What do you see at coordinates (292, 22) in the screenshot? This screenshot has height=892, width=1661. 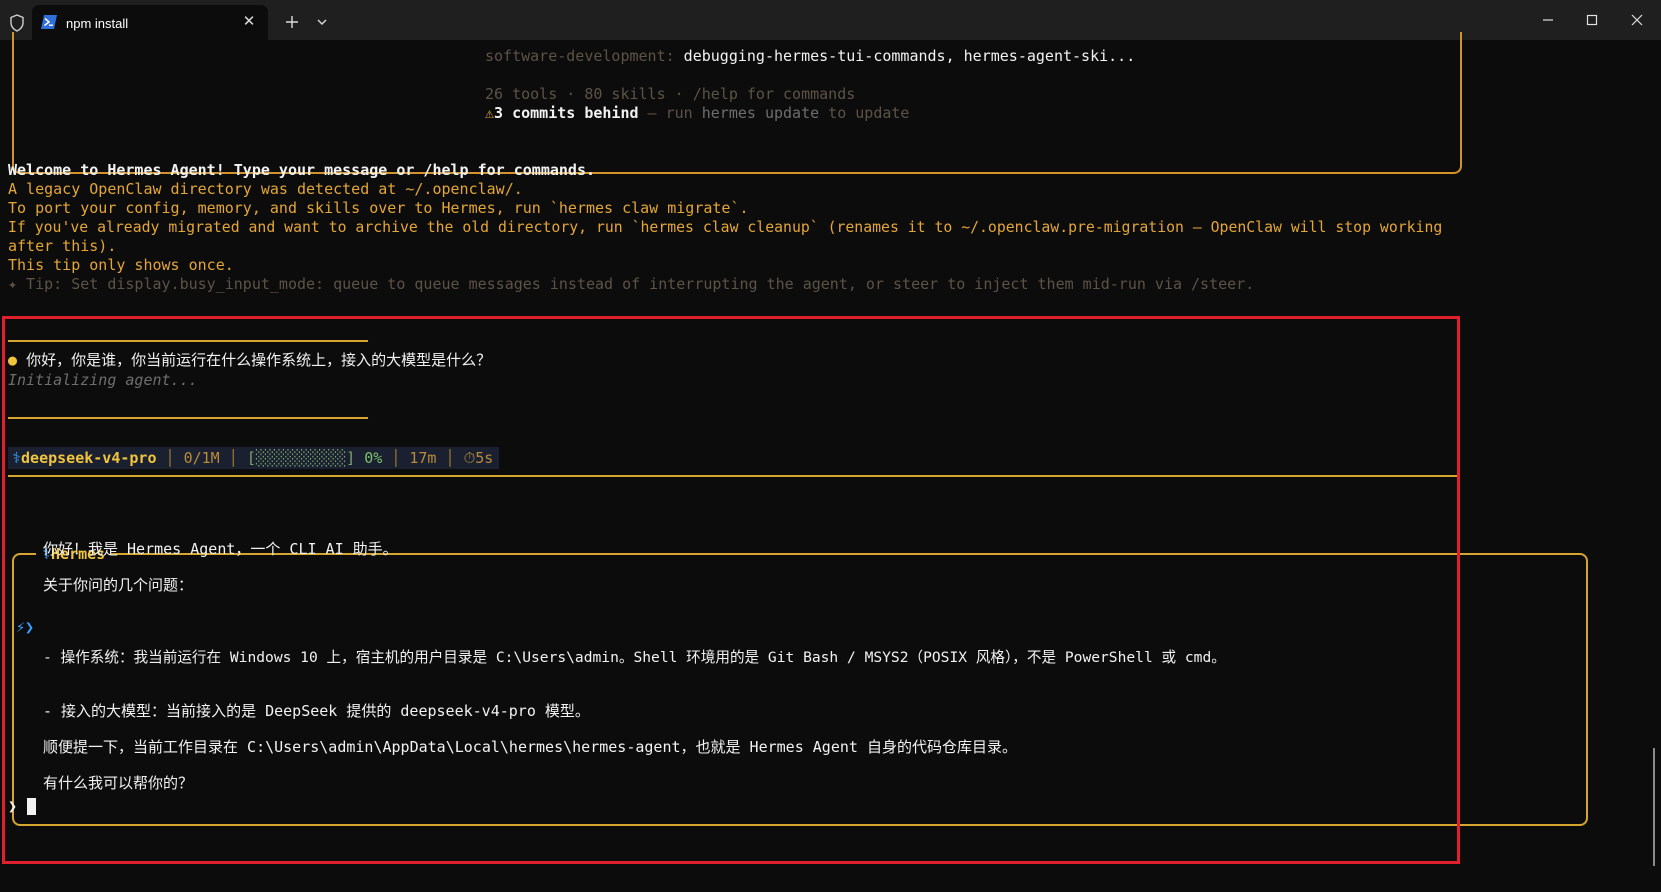 I see `new-tab-icon` at bounding box center [292, 22].